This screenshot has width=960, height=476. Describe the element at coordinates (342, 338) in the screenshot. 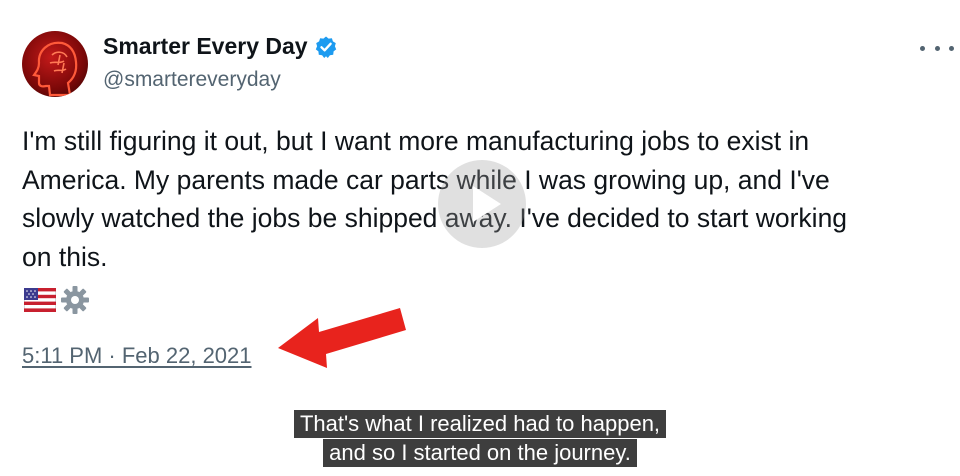

I see `red-arrow-icon` at that location.